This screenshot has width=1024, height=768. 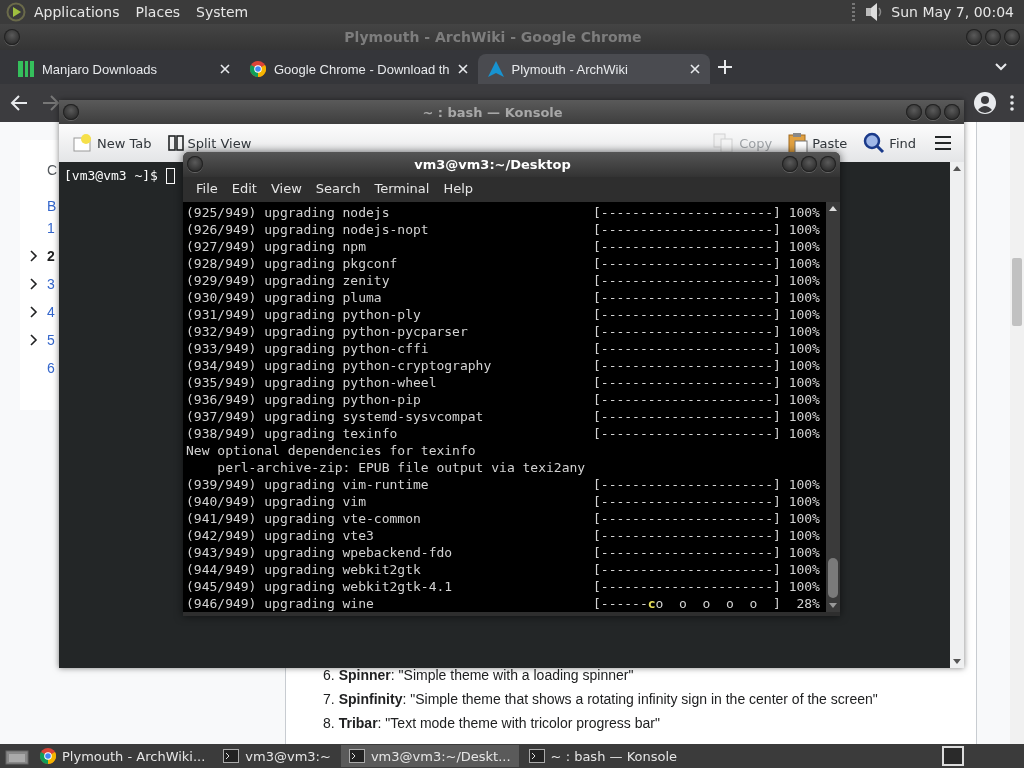 What do you see at coordinates (889, 143) in the screenshot?
I see `toolbar-button: Find` at bounding box center [889, 143].